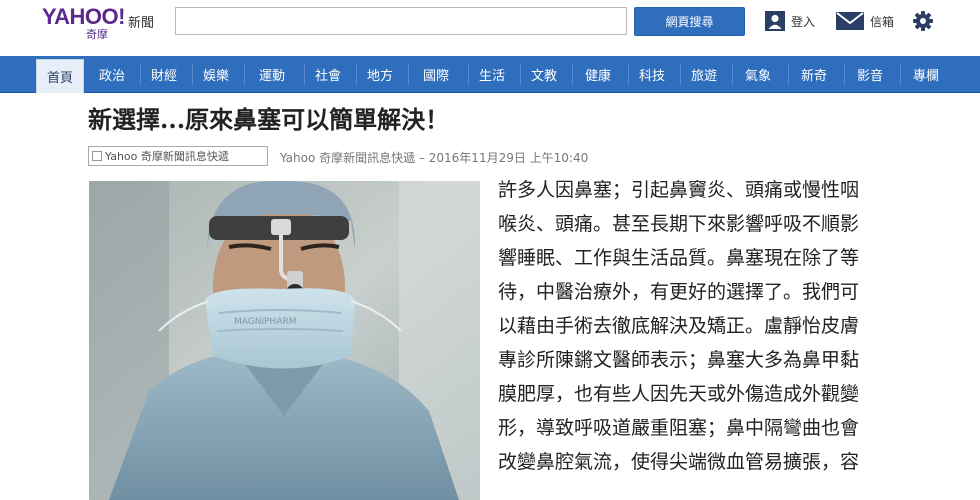 The width and height of the screenshot is (980, 500). Describe the element at coordinates (679, 360) in the screenshot. I see `article-body-line: 專診所陳鏘文醫師表示；鼻塞大多為鼻甲黏` at that location.